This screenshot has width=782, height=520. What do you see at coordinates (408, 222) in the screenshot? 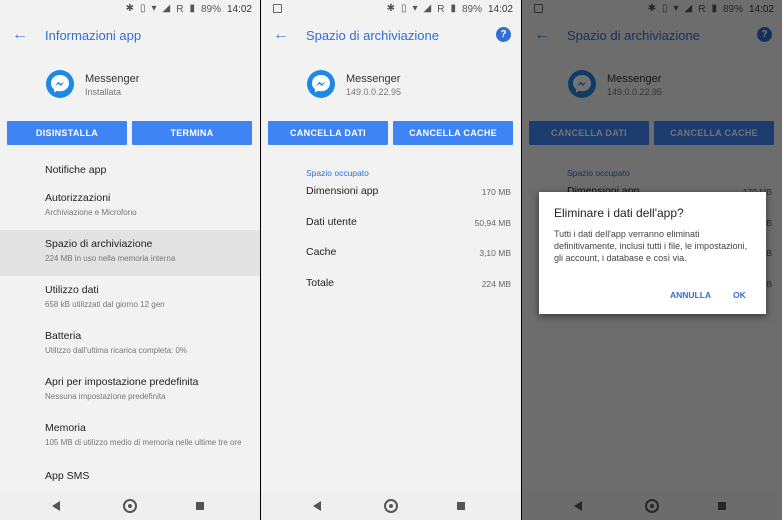
I see `storage-row-user-data: Dati utente 50,94 MB` at bounding box center [408, 222].